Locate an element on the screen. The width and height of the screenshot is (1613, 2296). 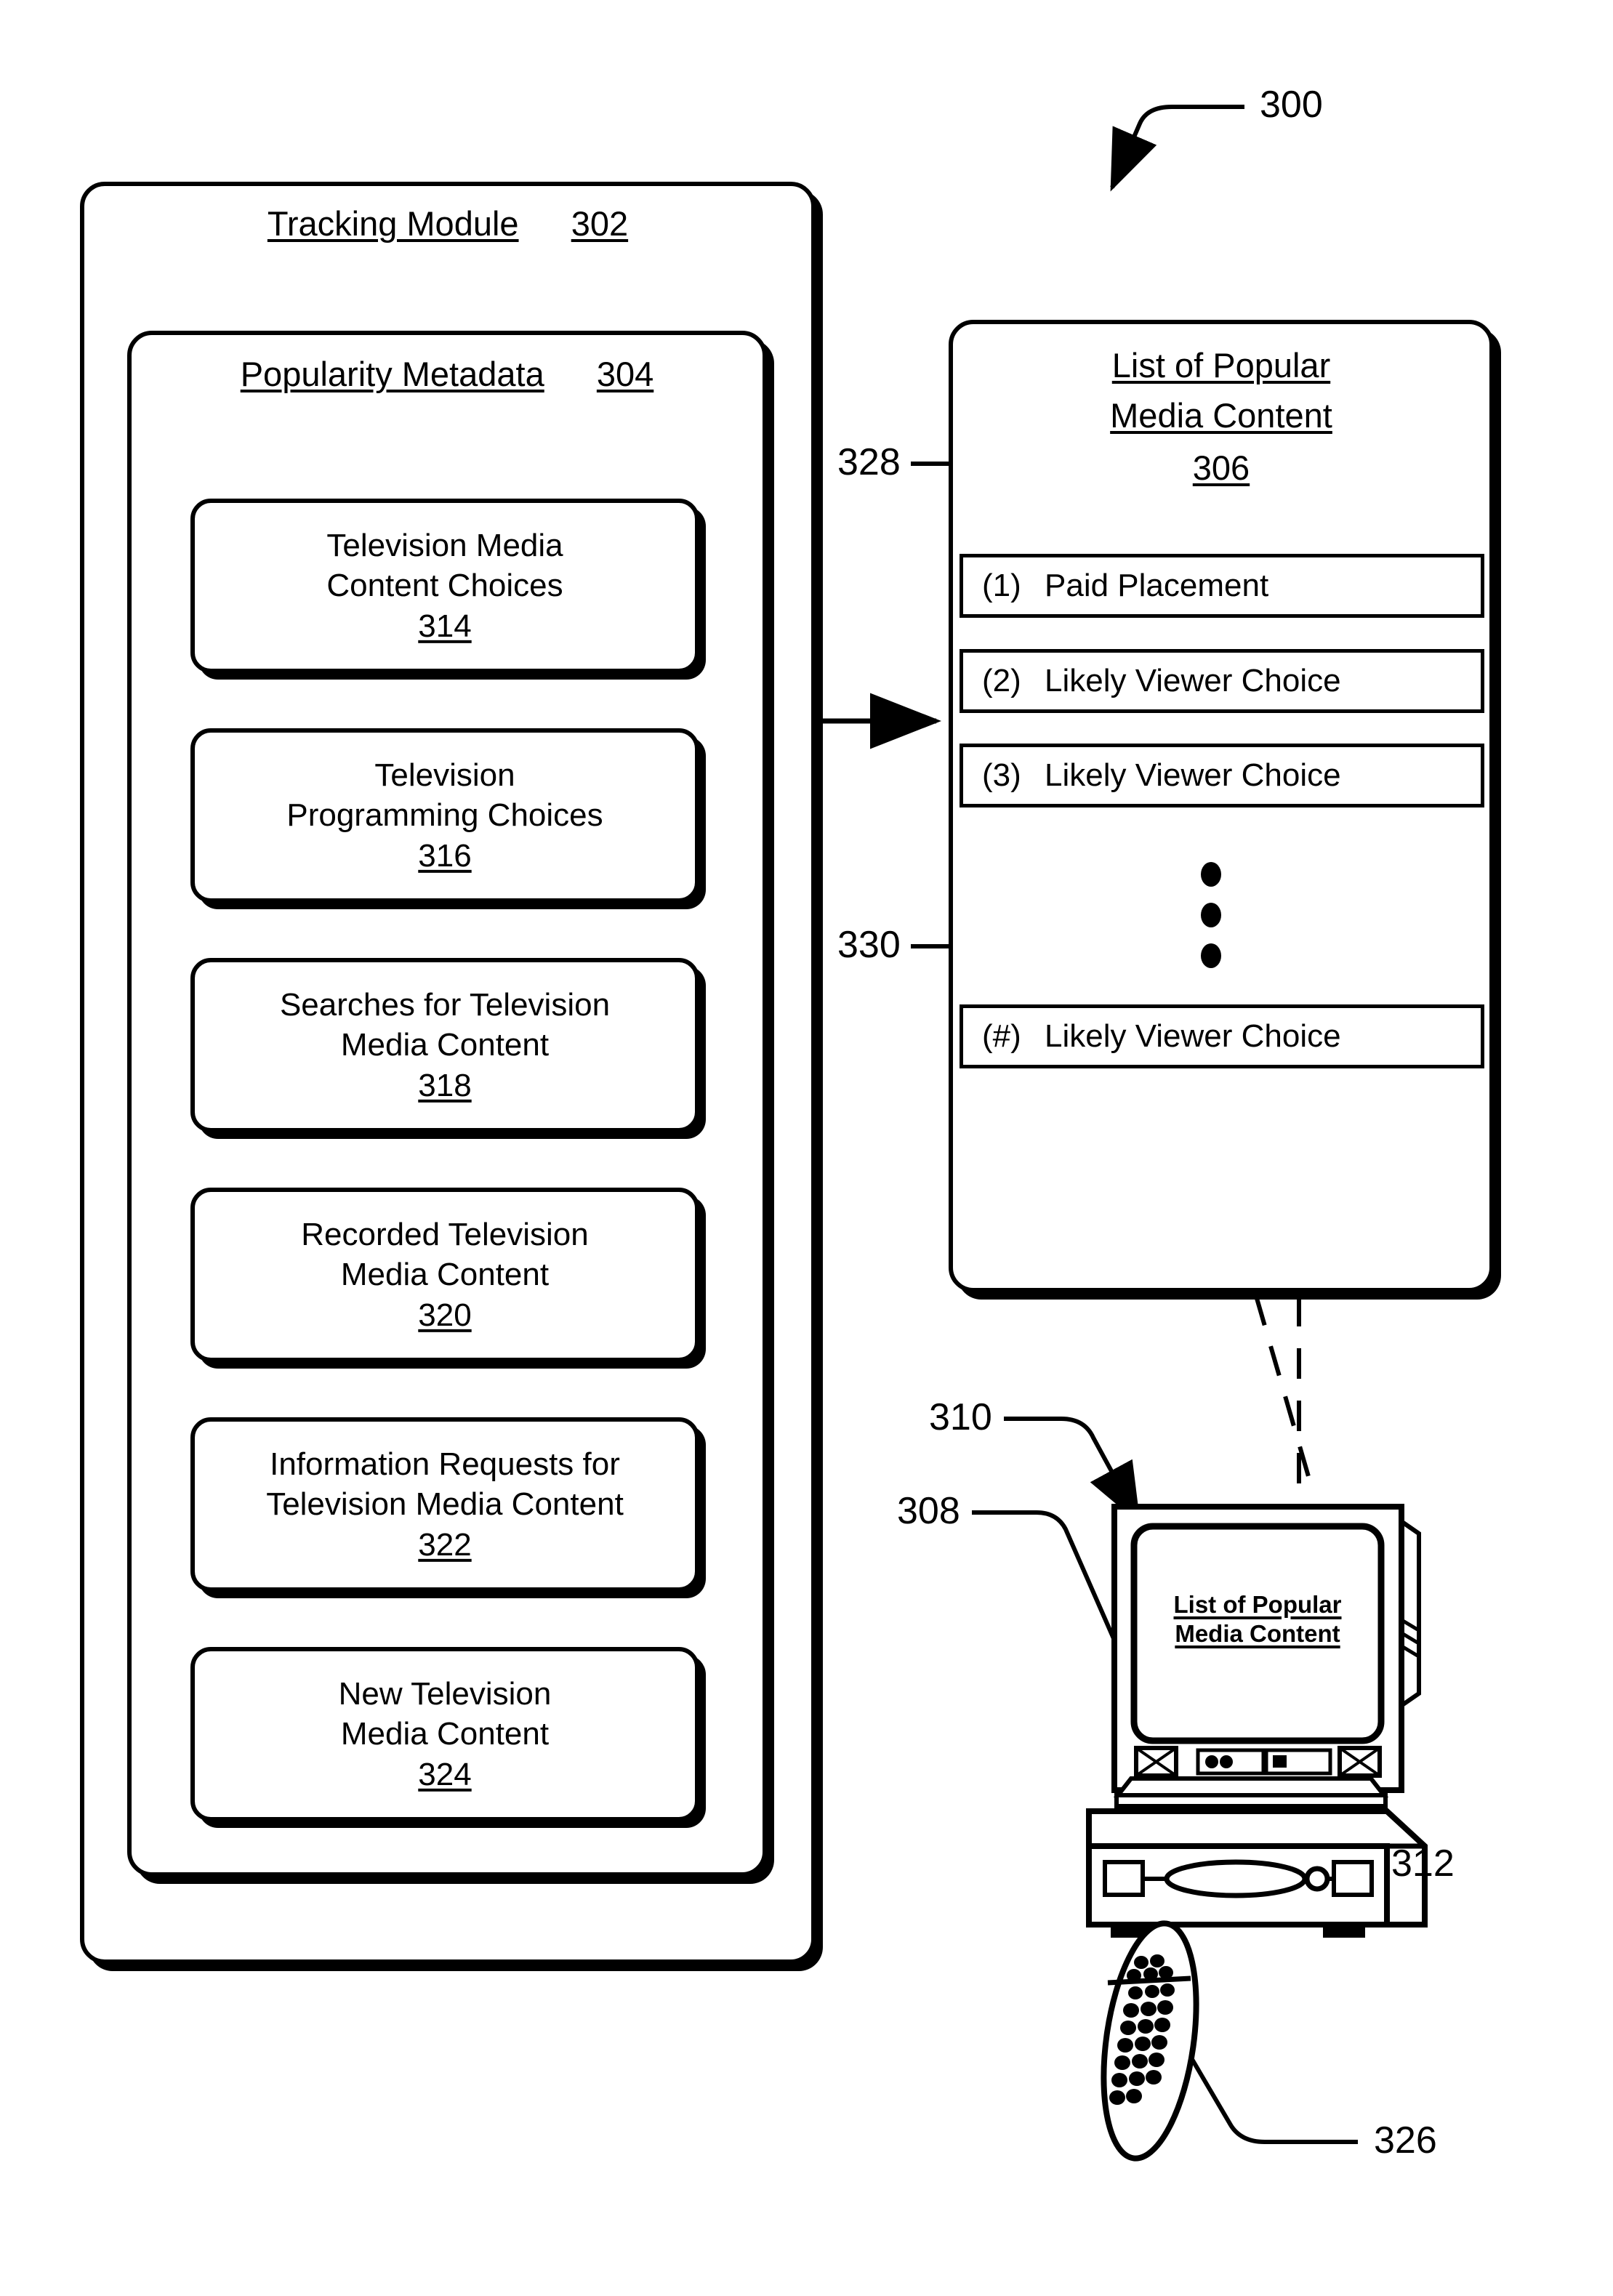
popular-list-row-last: (#) Likely Viewer Choice is located at coordinates (1222, 1036).